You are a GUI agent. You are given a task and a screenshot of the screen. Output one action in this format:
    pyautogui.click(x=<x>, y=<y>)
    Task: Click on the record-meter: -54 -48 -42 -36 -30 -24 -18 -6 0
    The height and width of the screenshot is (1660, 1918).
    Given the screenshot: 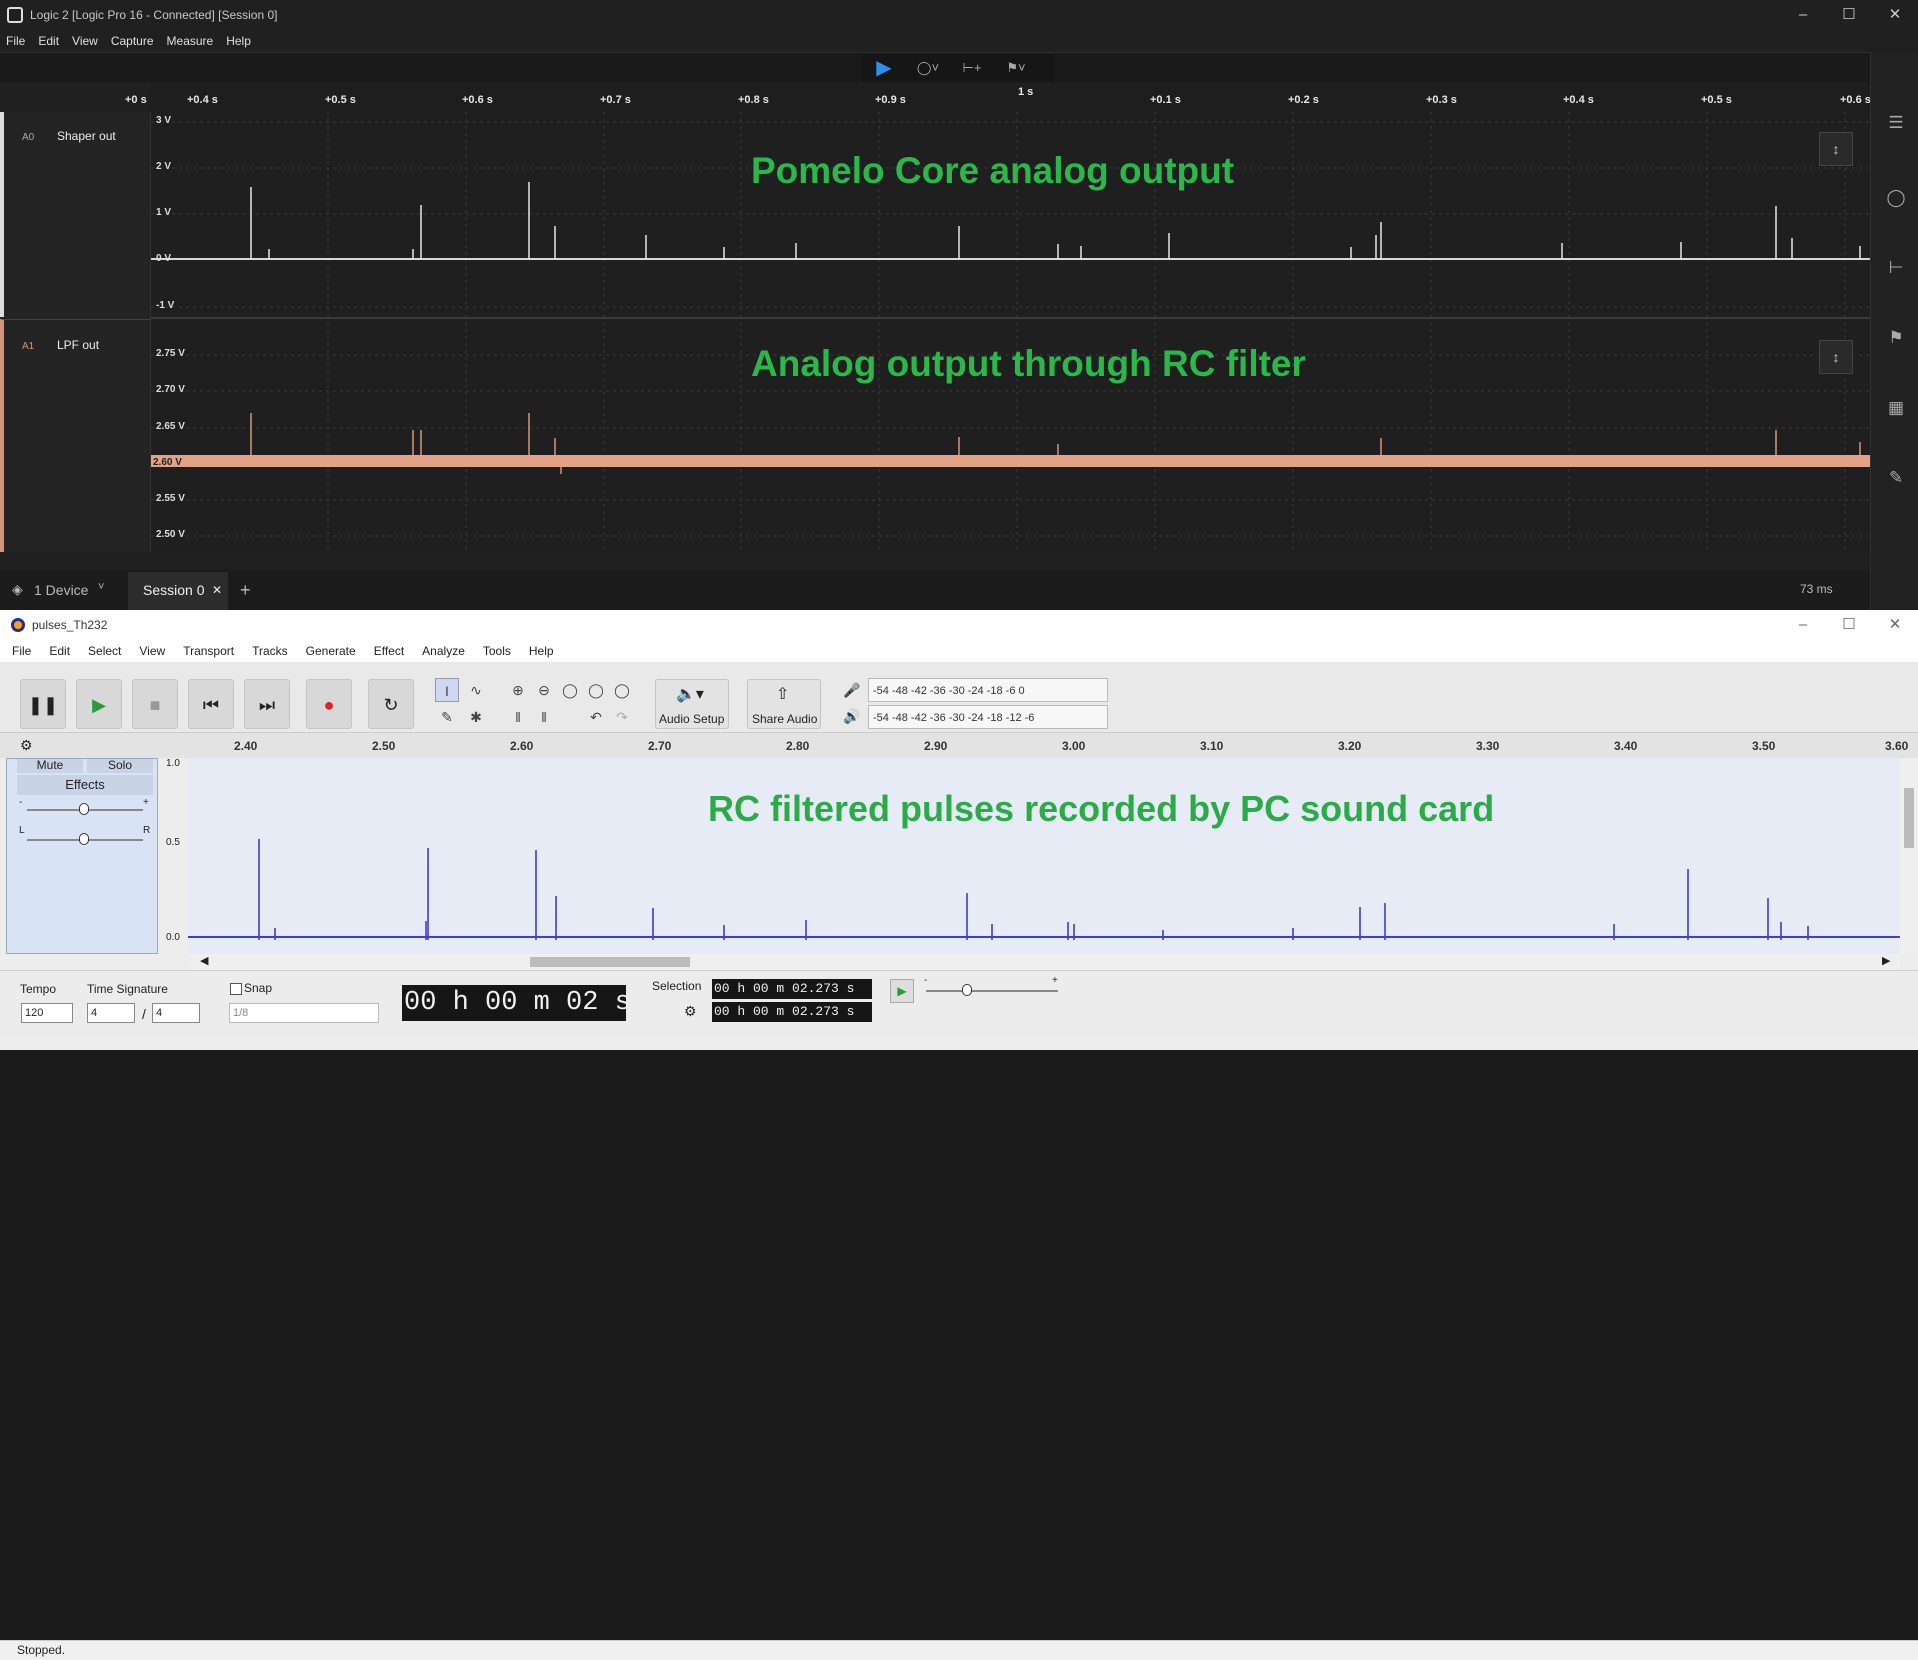 What is the action you would take?
    pyautogui.click(x=988, y=690)
    